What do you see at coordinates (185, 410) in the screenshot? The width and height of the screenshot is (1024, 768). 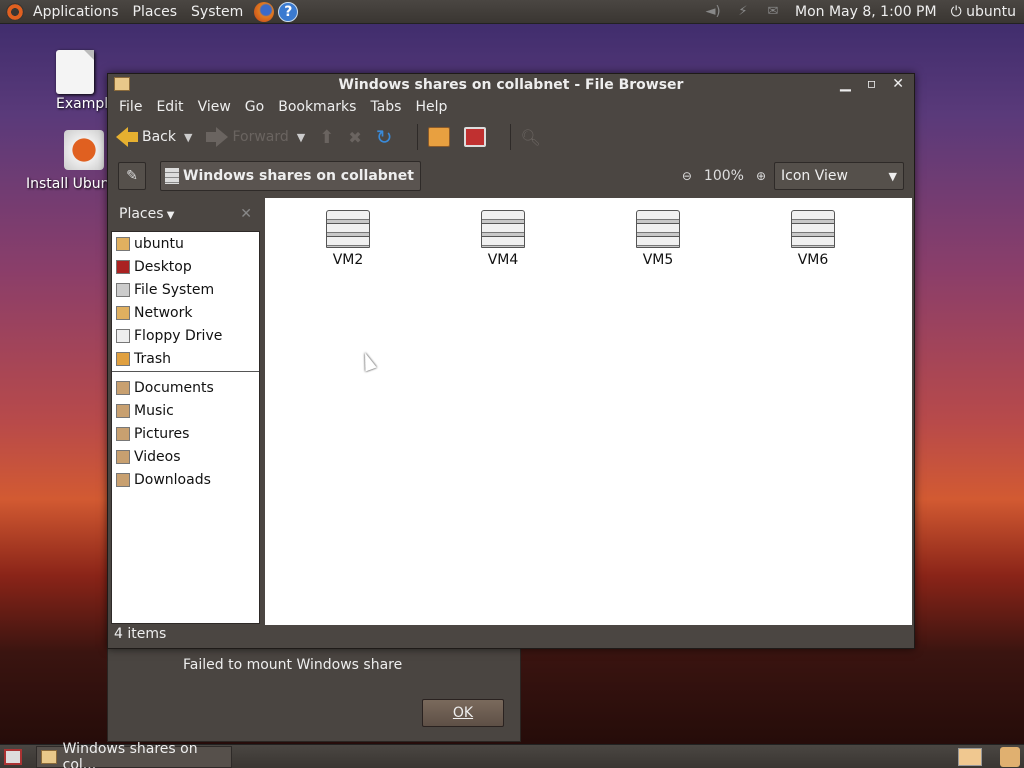 I see `sidebar-item-music: Music` at bounding box center [185, 410].